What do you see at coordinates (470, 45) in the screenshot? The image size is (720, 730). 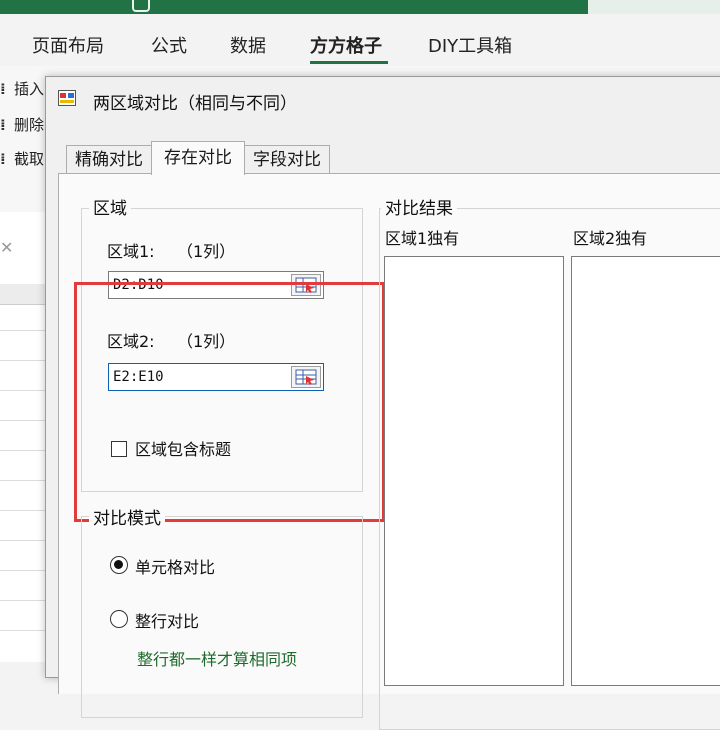 I see `tab-diy-toolbox: DIY工具箱` at bounding box center [470, 45].